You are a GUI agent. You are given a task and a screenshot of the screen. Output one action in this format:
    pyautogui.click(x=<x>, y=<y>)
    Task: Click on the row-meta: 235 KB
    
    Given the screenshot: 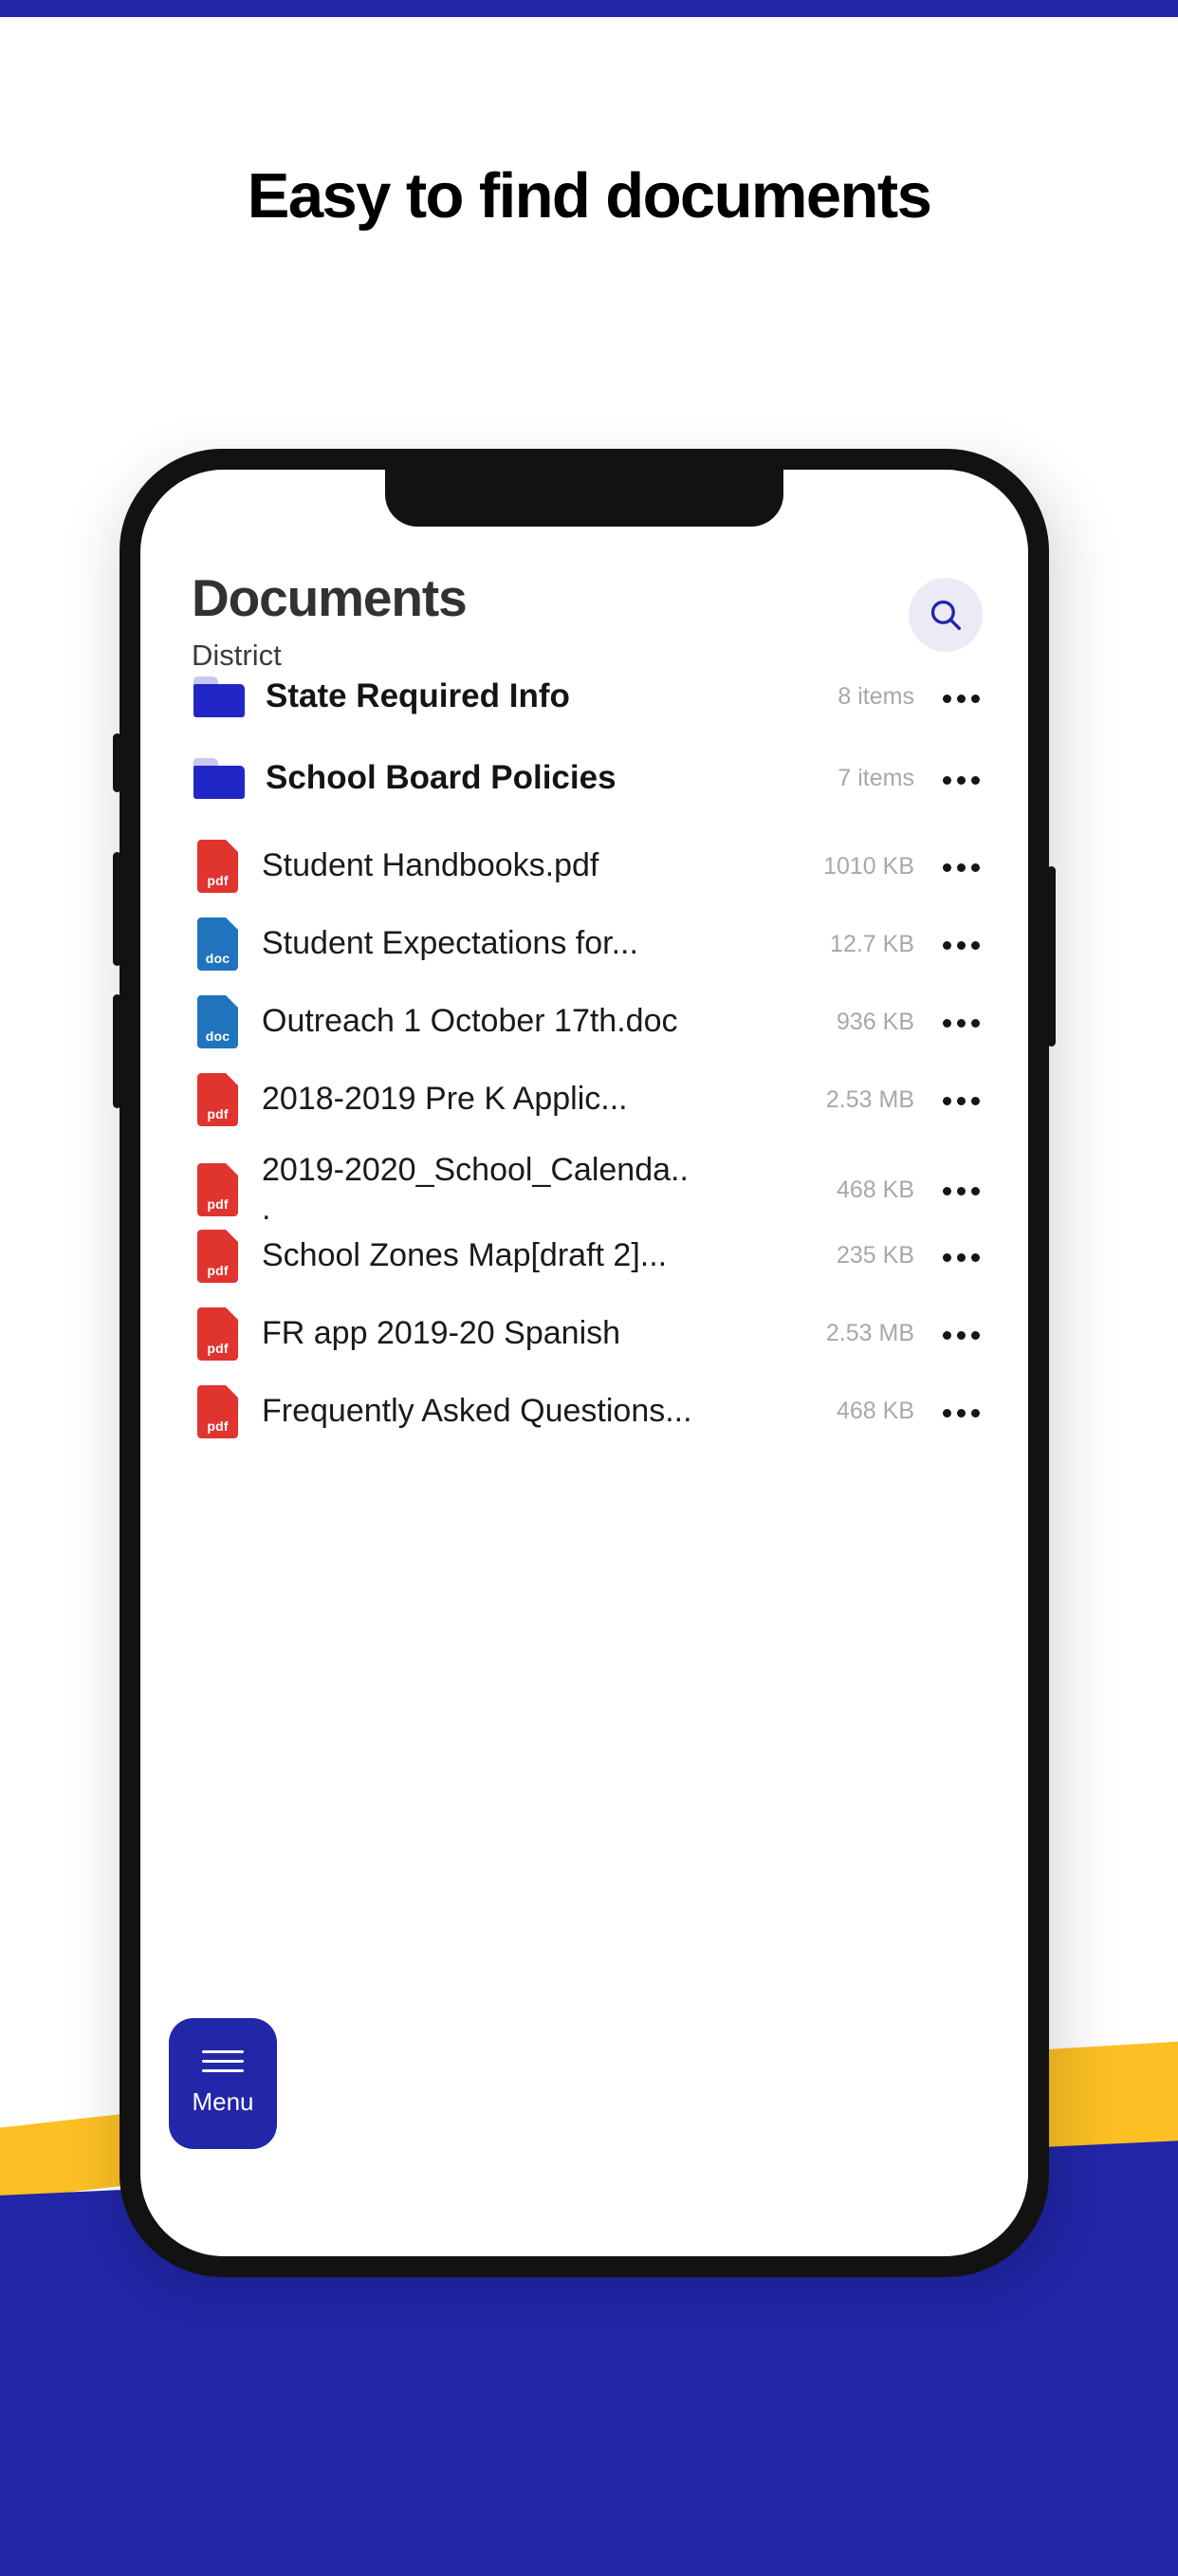 What is the action you would take?
    pyautogui.click(x=875, y=1255)
    